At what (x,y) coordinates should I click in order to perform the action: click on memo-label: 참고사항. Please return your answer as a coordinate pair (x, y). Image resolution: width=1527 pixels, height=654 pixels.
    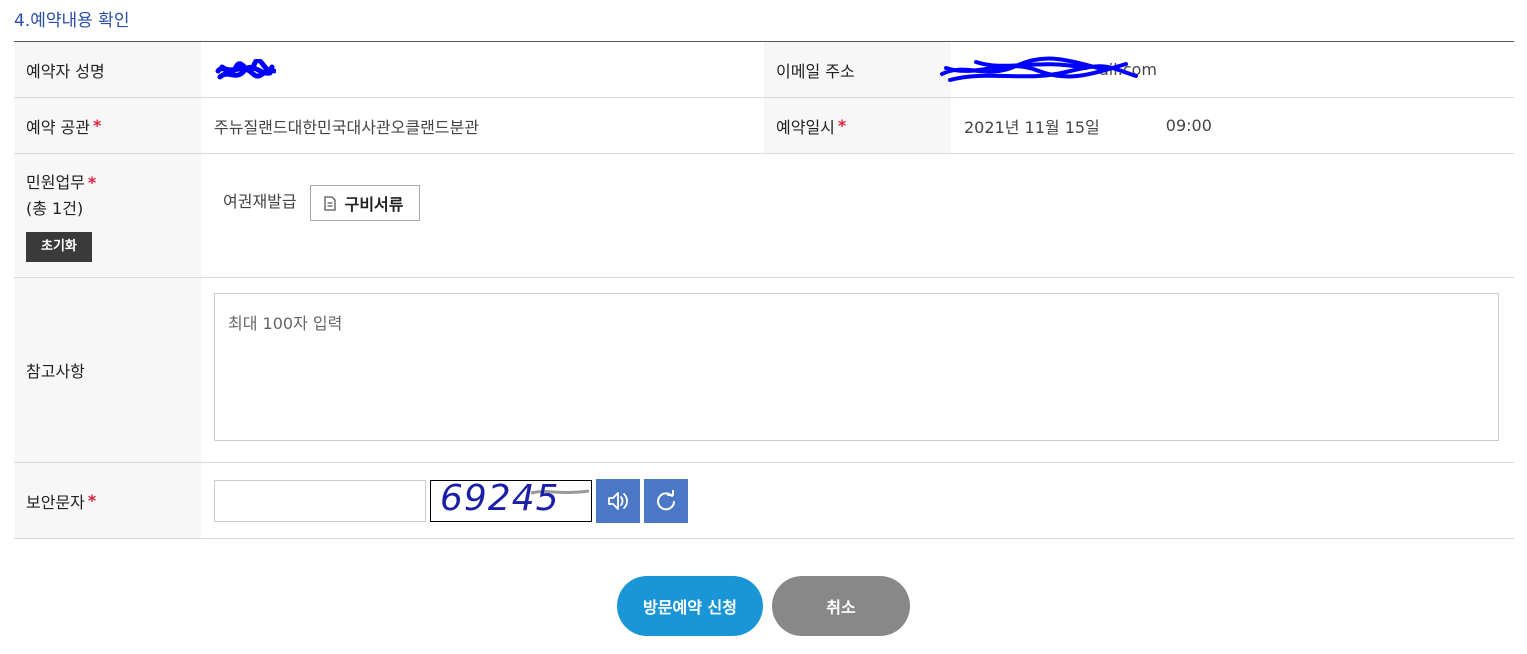
    Looking at the image, I should click on (107, 370).